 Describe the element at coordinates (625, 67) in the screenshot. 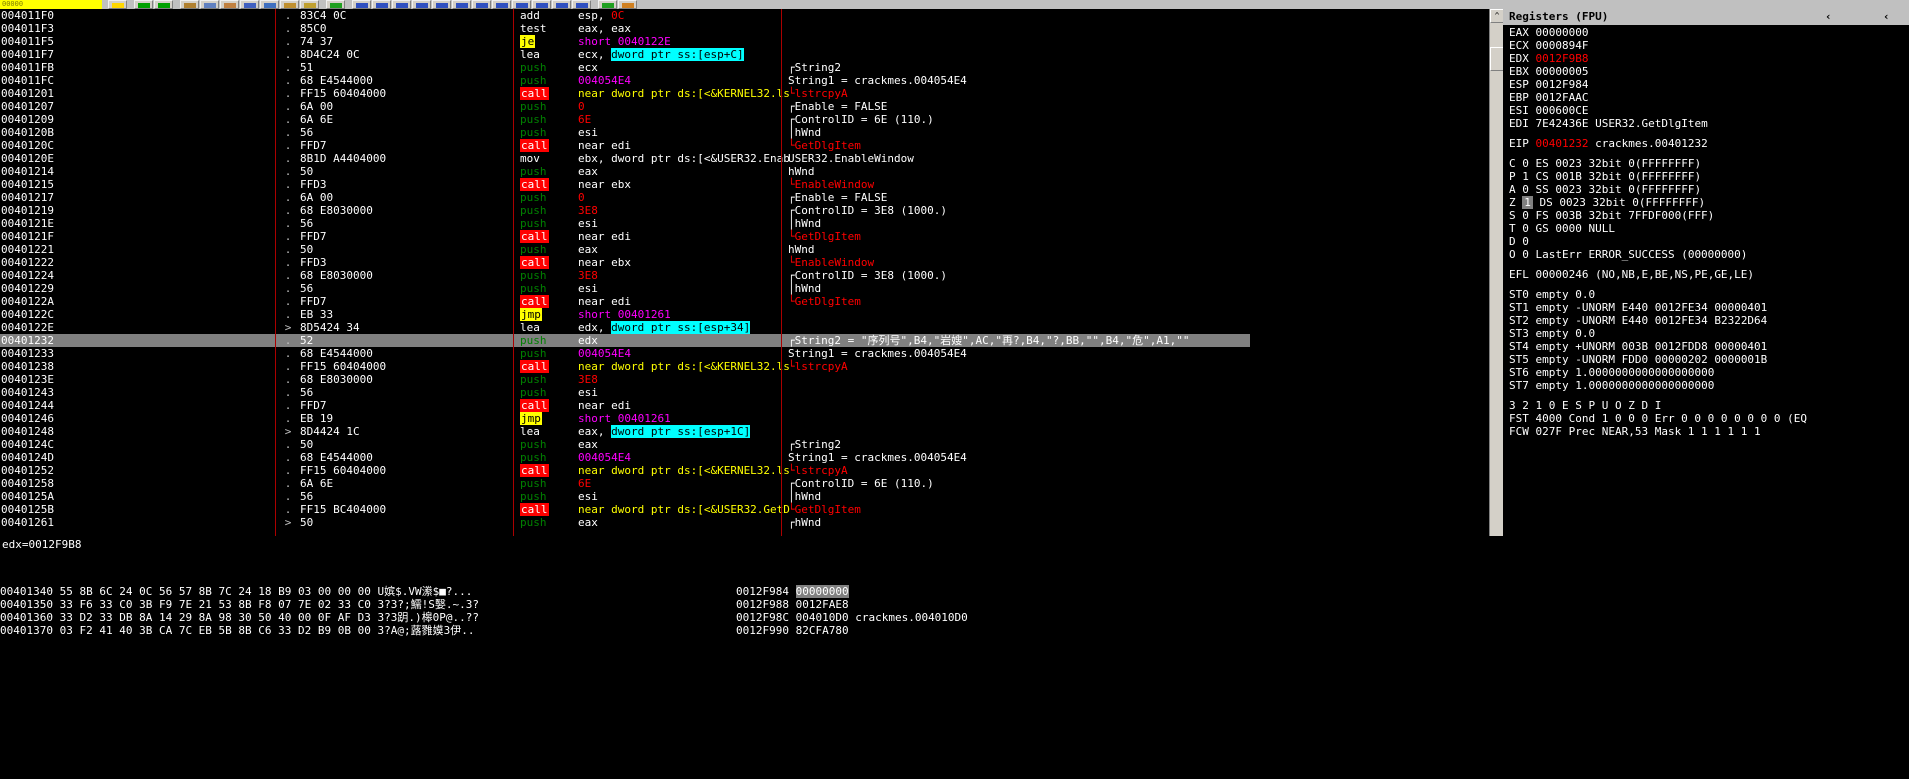

I see `disassembly-row: 004011FB. 51 push ecx ┌String2` at that location.